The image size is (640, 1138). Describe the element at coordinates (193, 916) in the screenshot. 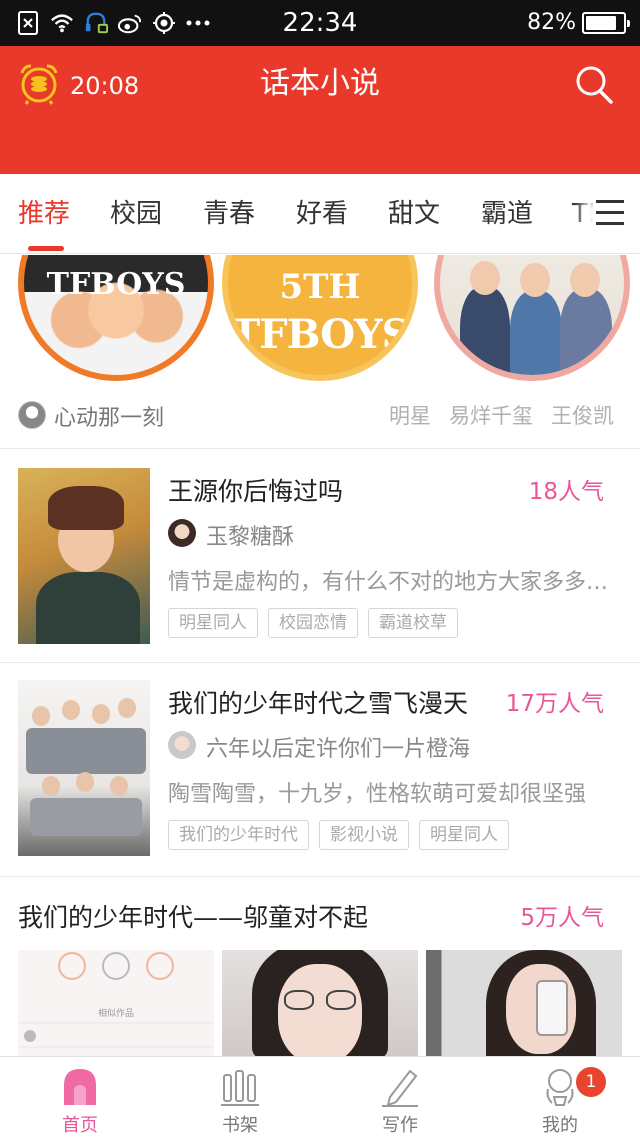

I see `book-title: 我们的少年时代——邬童对不起` at that location.